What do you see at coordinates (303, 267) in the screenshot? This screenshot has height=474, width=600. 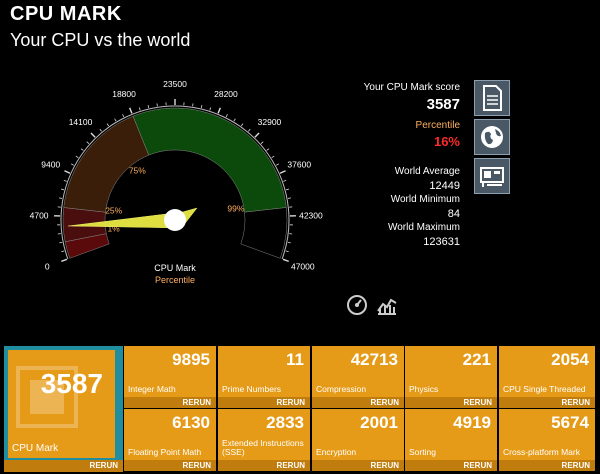 I see `gauge-tick-label: 47000` at bounding box center [303, 267].